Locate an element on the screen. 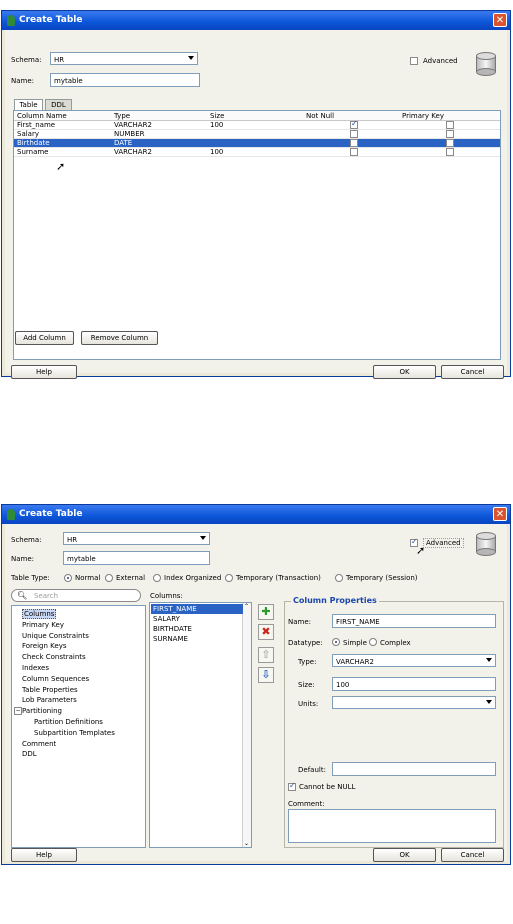 Image resolution: width=513 pixels, height=924 pixels. remove-column-button: ✖ is located at coordinates (266, 632).